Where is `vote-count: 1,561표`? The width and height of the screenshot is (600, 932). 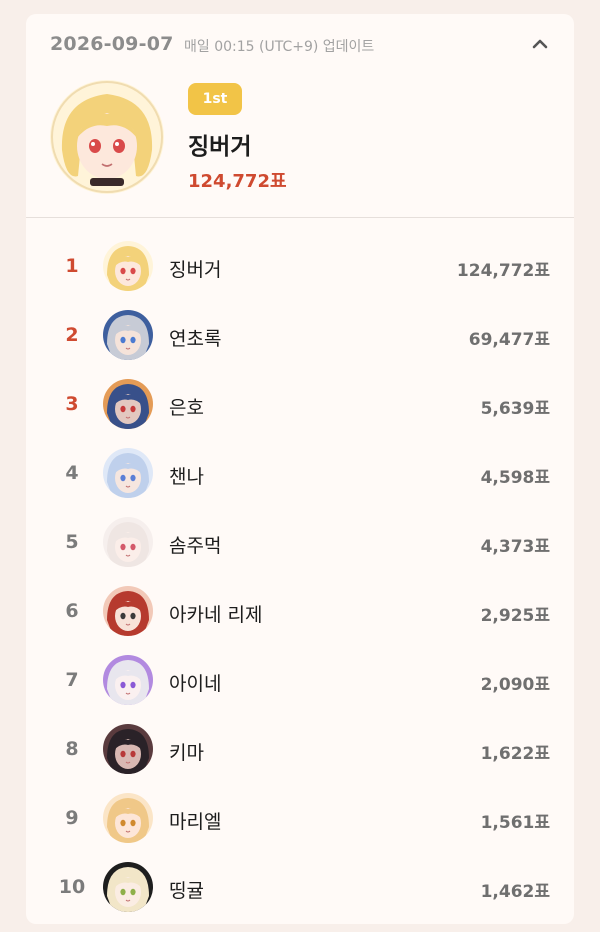
vote-count: 1,561표 is located at coordinates (515, 823).